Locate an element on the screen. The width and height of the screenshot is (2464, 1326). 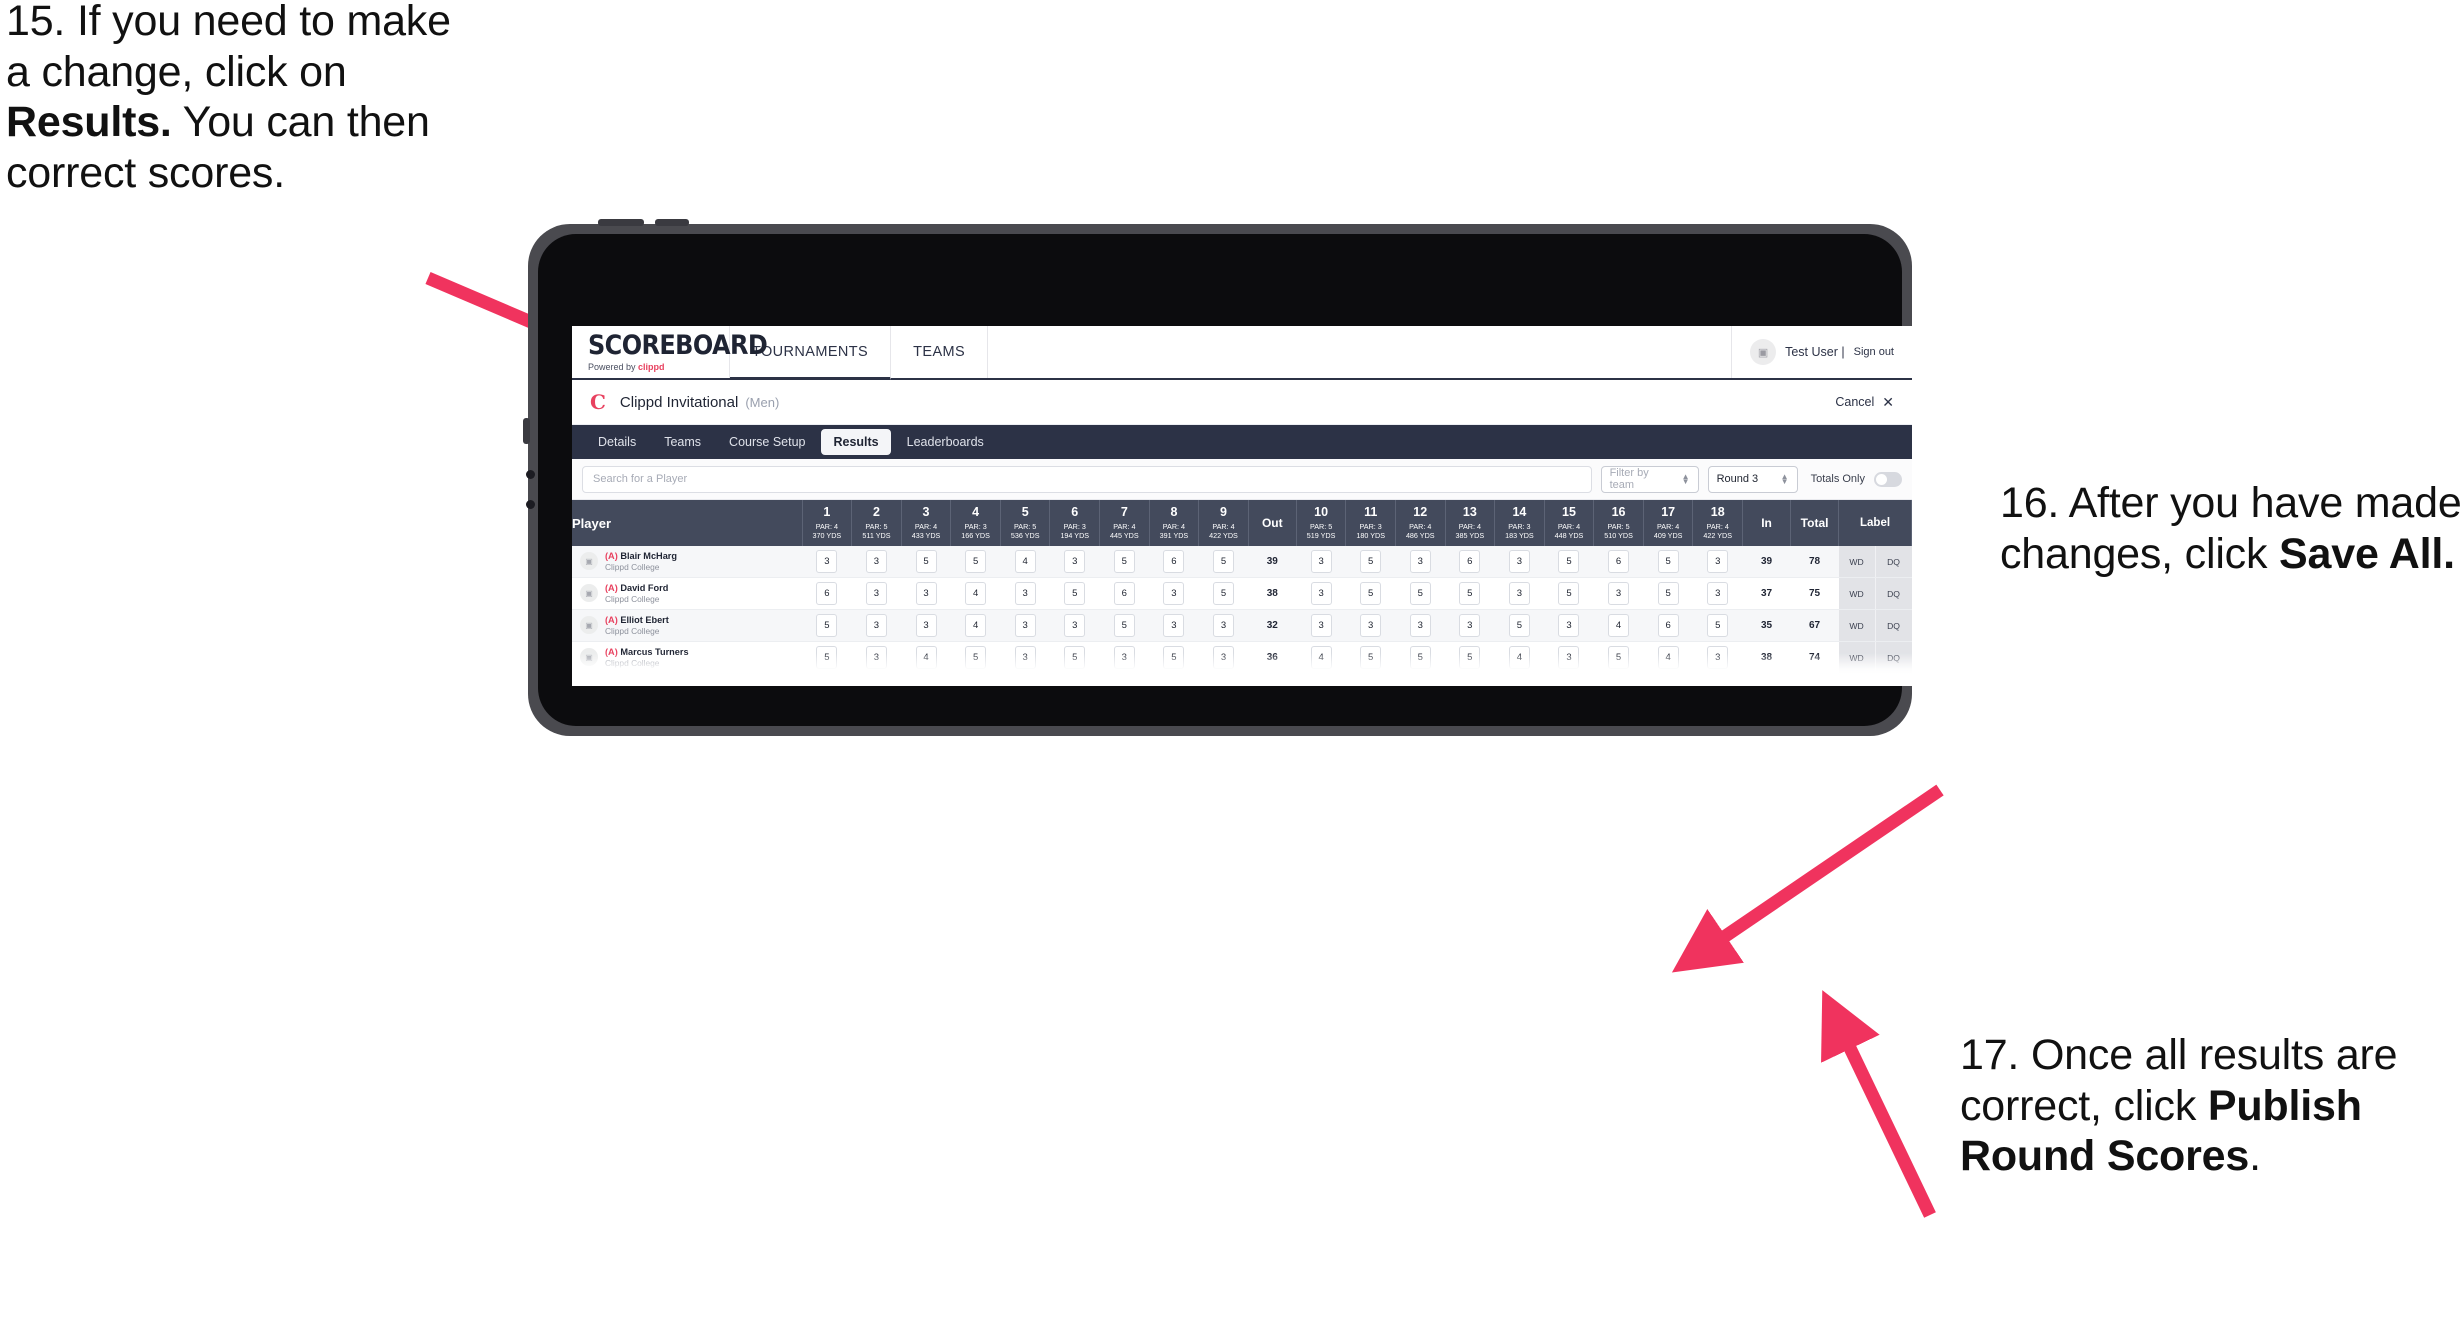
score-cell-hole-17: 6 is located at coordinates (1668, 625).